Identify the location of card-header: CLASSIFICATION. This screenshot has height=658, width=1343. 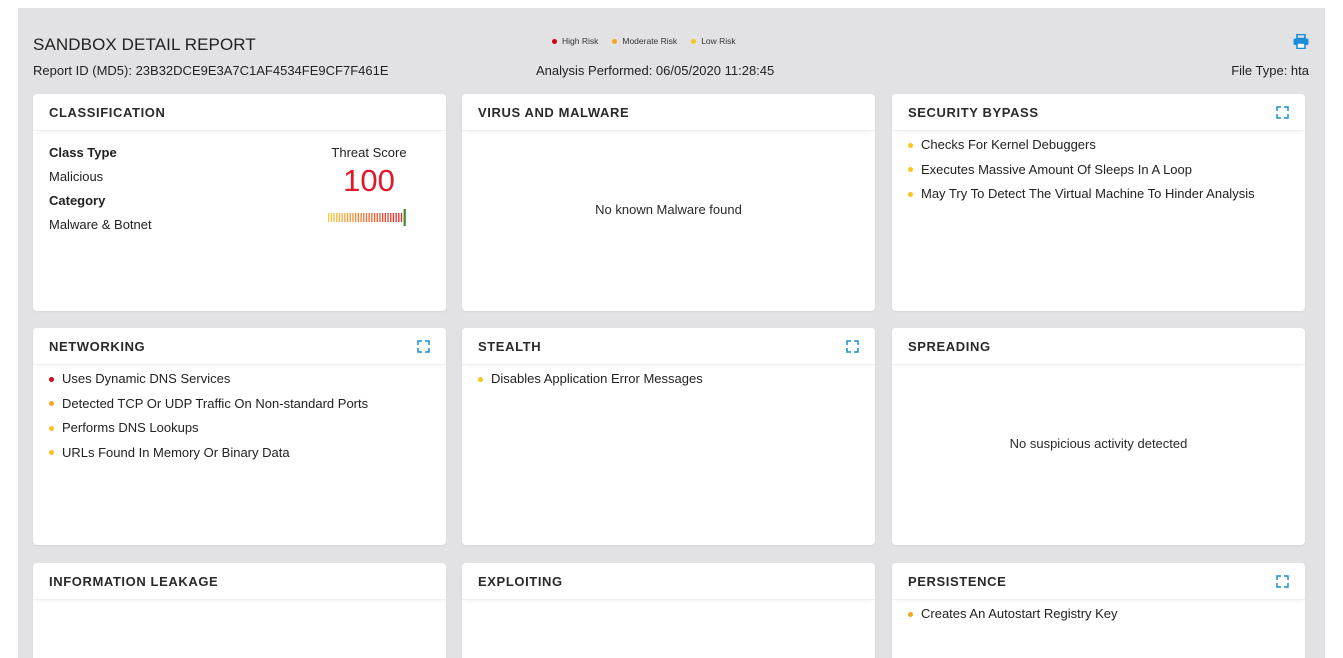
(239, 112).